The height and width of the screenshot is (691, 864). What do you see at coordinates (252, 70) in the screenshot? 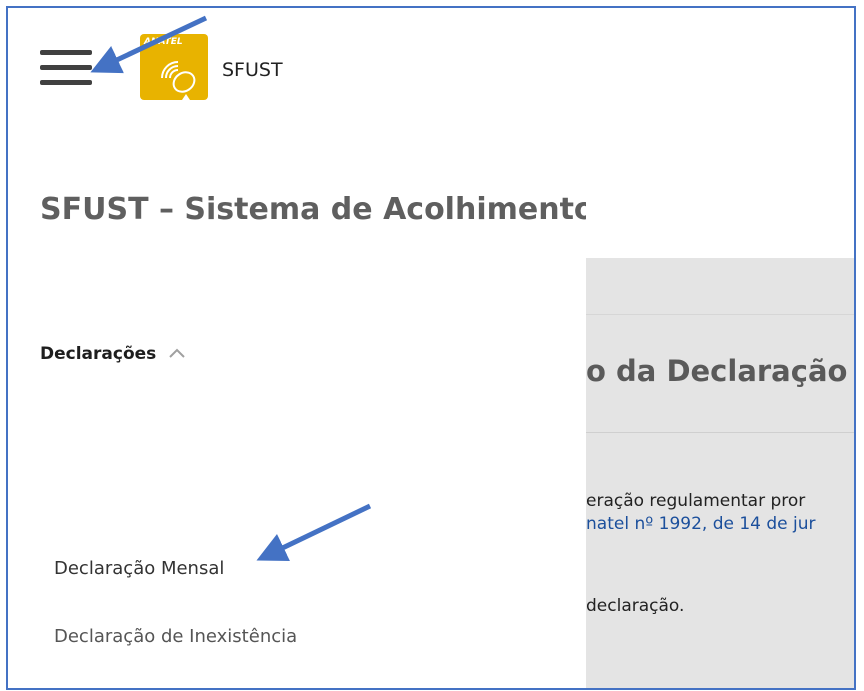
I see `app-title: SFUST` at bounding box center [252, 70].